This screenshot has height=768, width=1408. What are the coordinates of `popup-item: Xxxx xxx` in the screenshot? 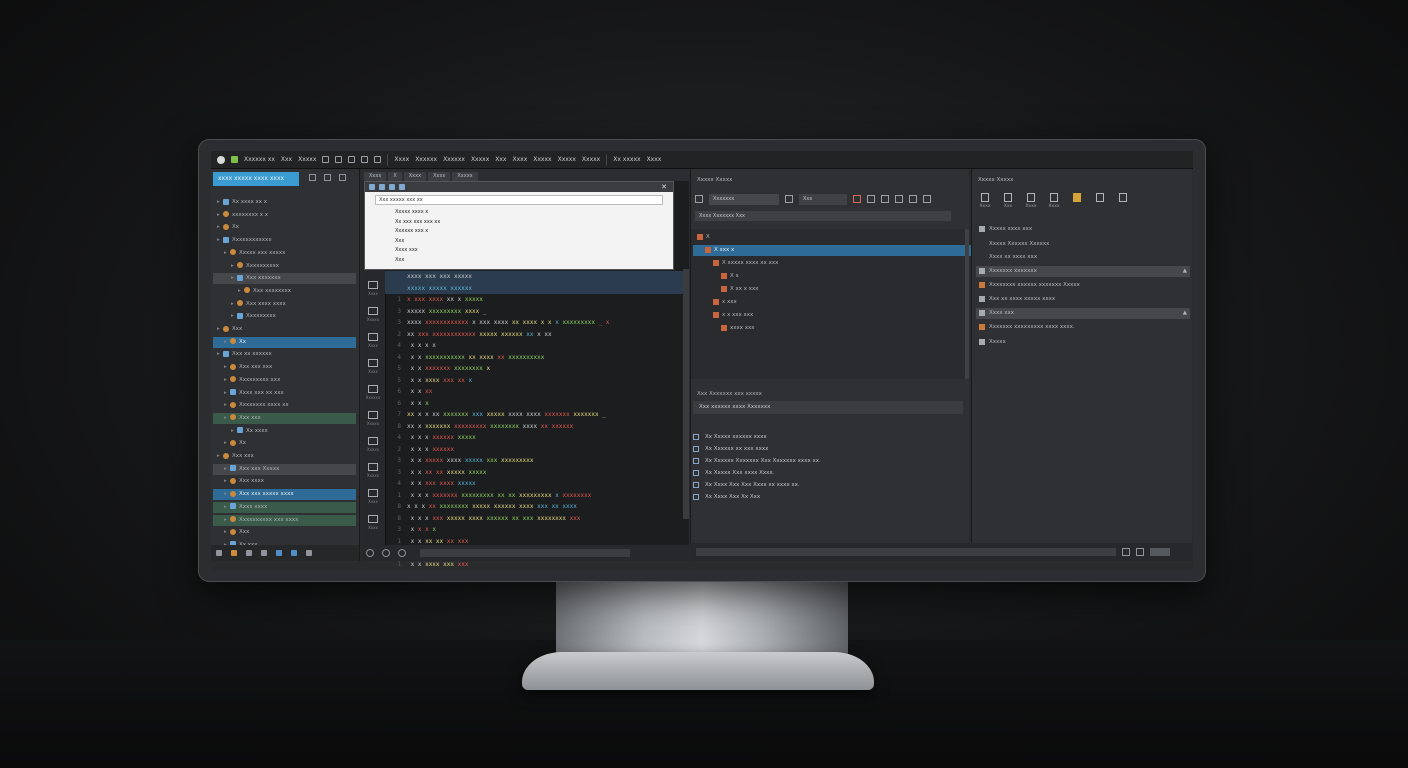 It's located at (519, 251).